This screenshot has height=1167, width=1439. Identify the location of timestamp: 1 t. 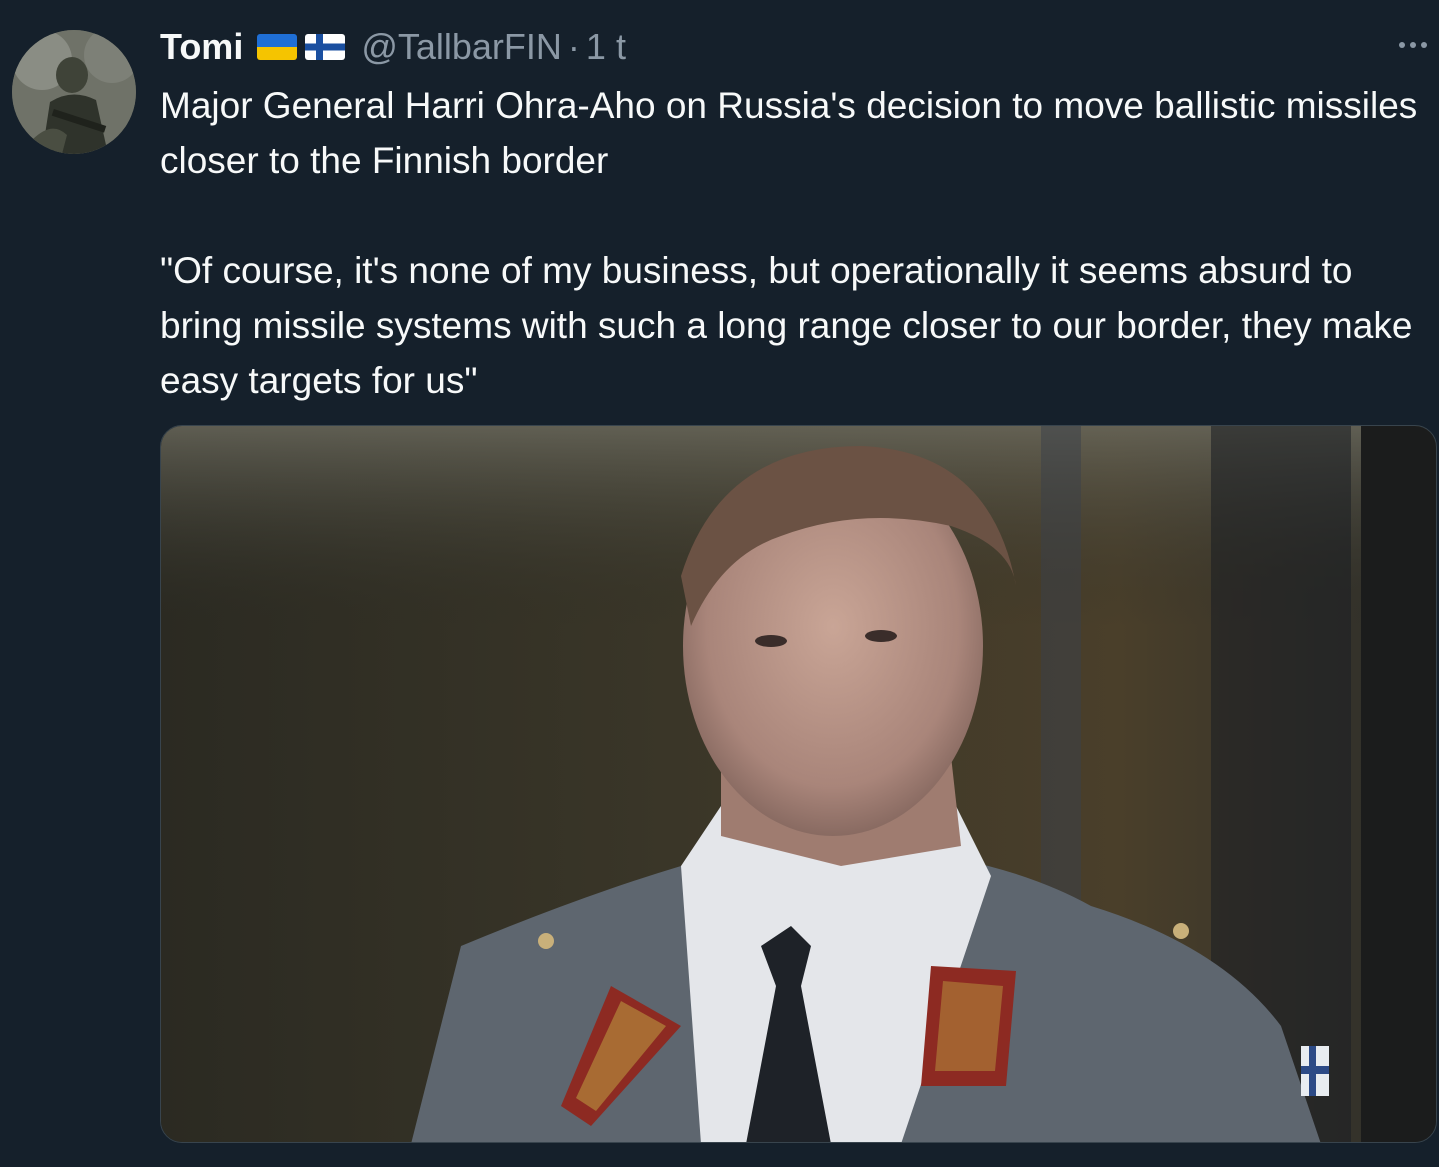
(606, 47).